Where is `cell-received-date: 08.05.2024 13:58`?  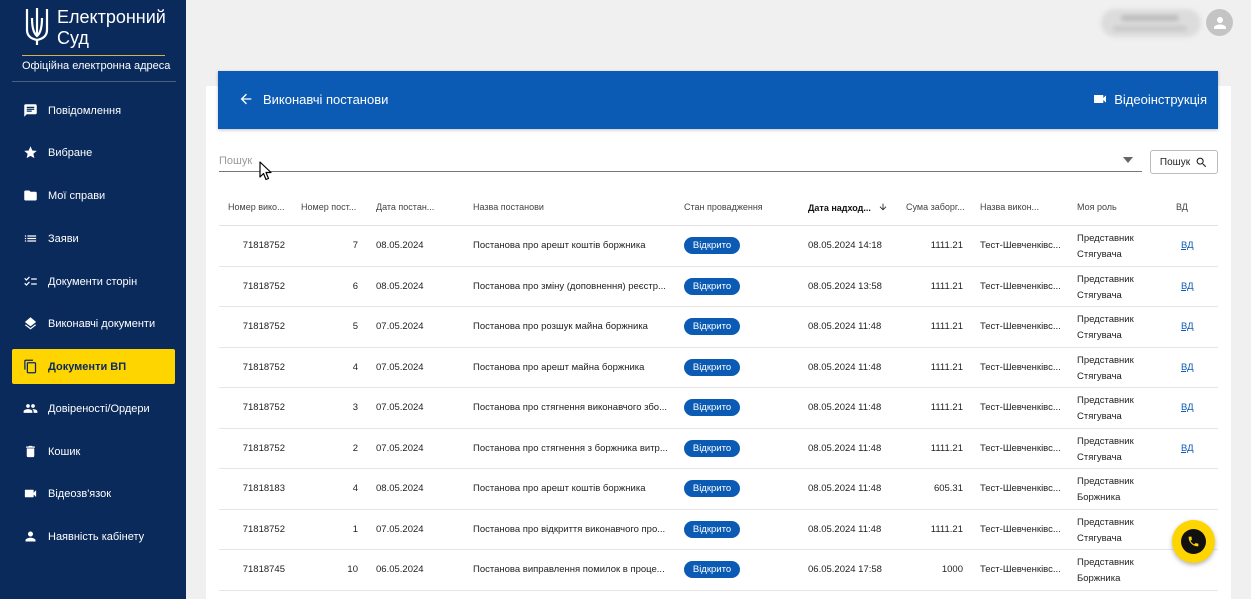 cell-received-date: 08.05.2024 13:58 is located at coordinates (845, 286).